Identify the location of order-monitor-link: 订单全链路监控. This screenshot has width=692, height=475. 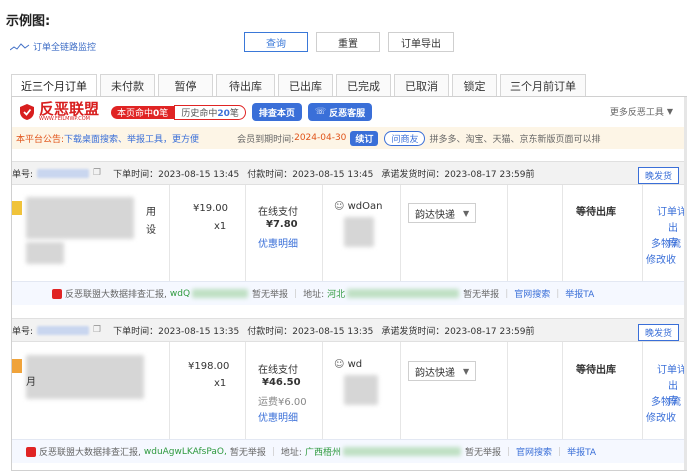
(53, 46).